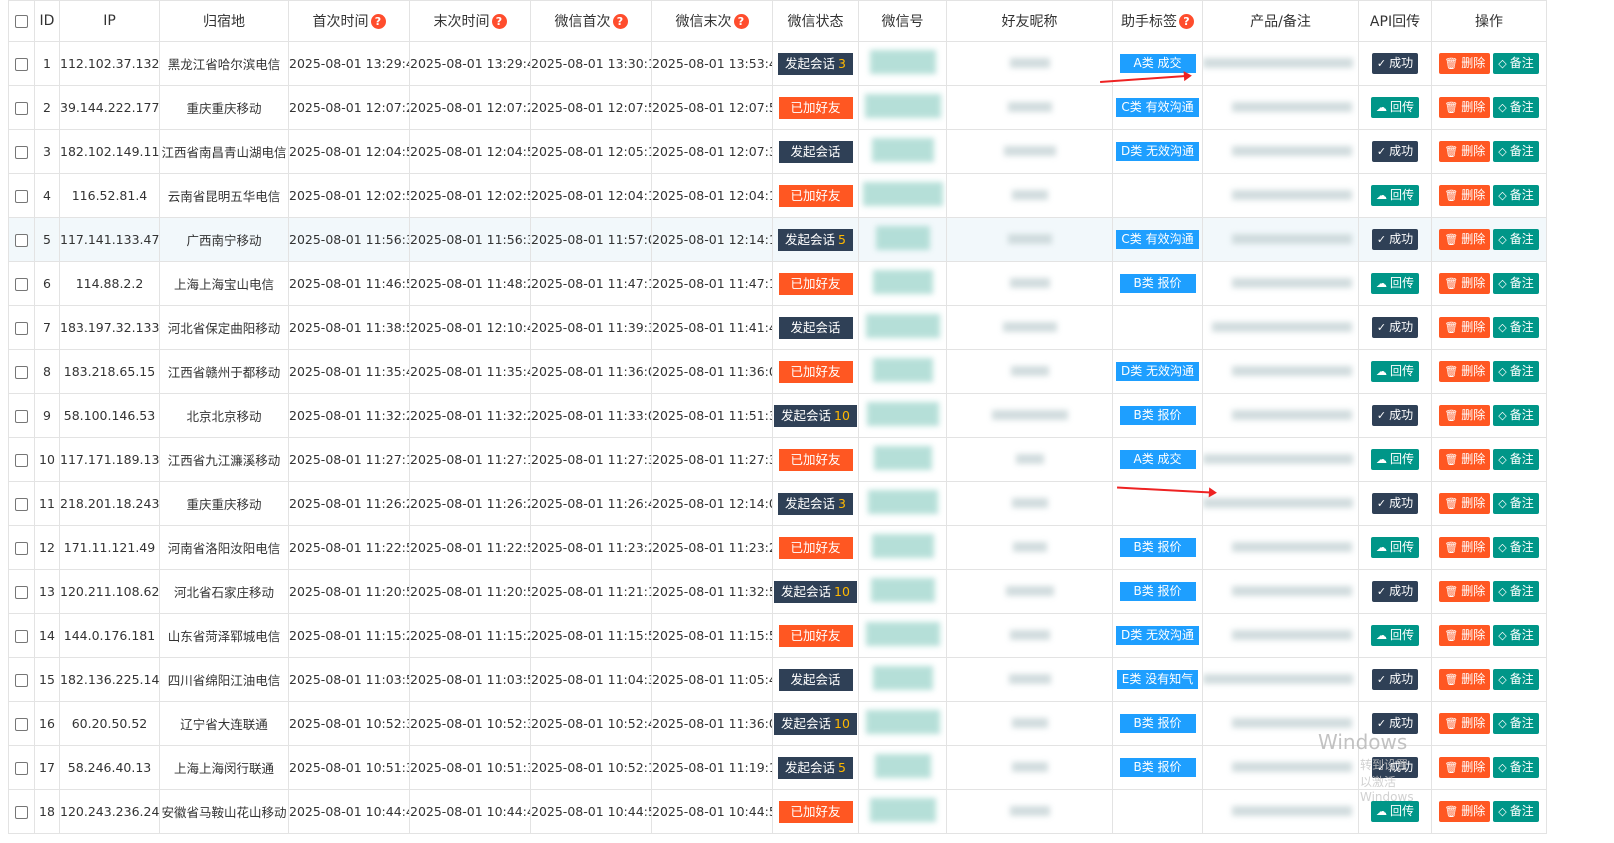 This screenshot has width=1614, height=843. I want to click on select-all-checkbox, so click(21, 21).